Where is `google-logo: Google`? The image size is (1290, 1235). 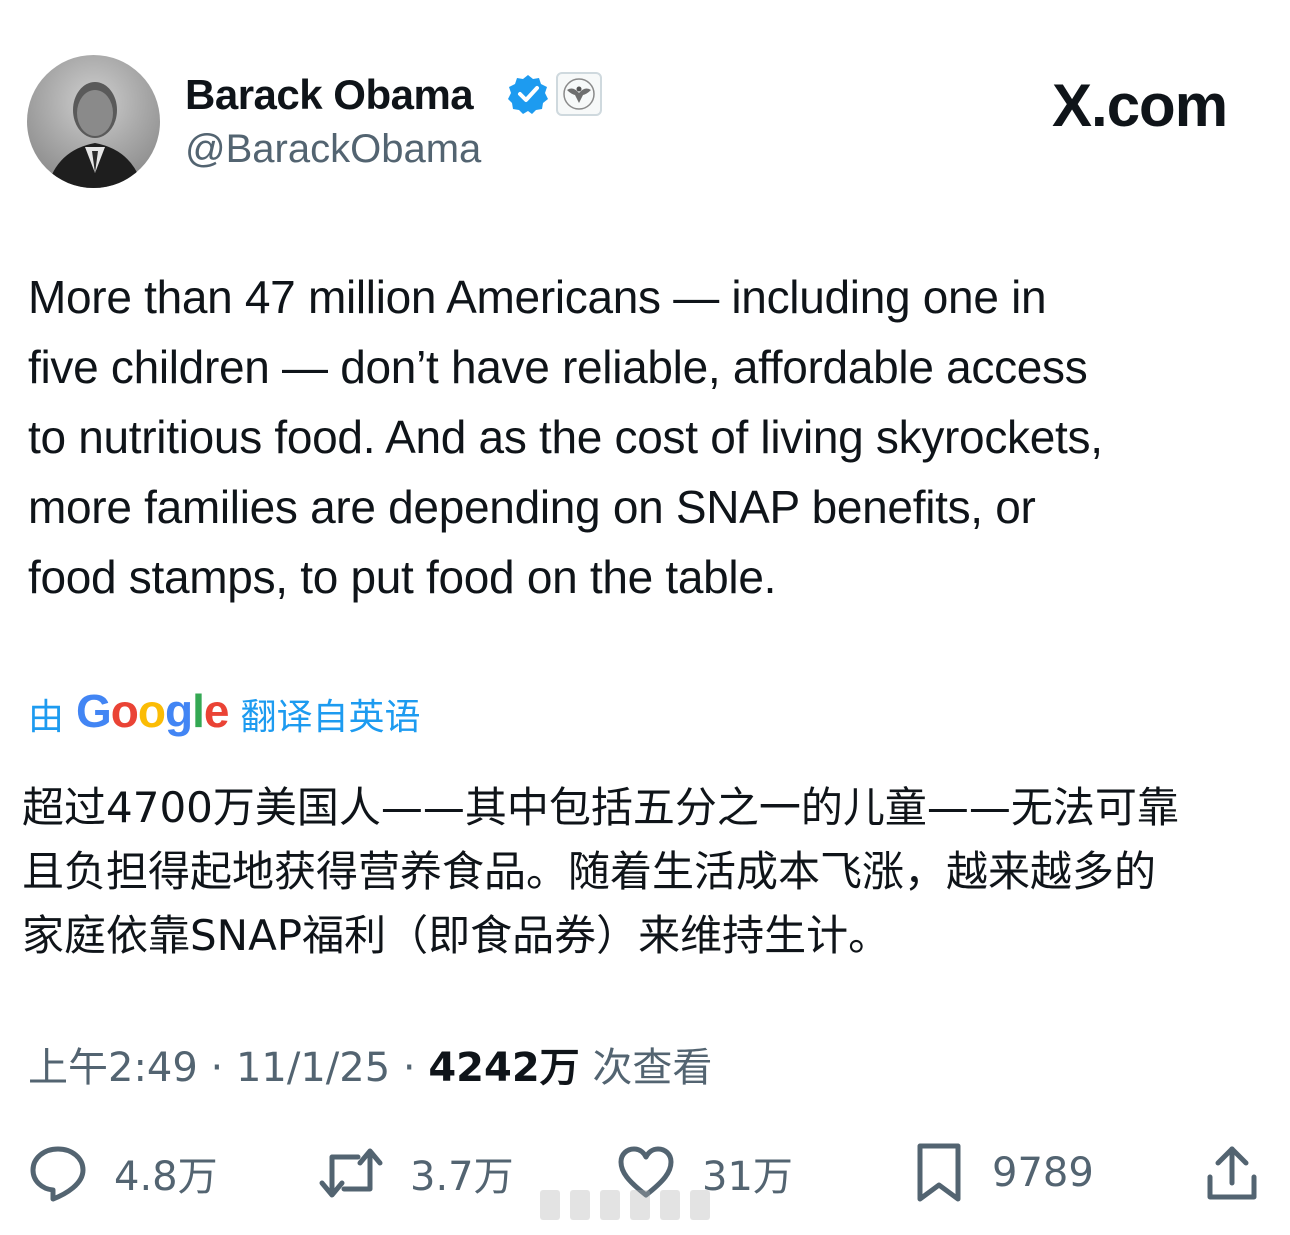
google-logo: Google is located at coordinates (152, 711).